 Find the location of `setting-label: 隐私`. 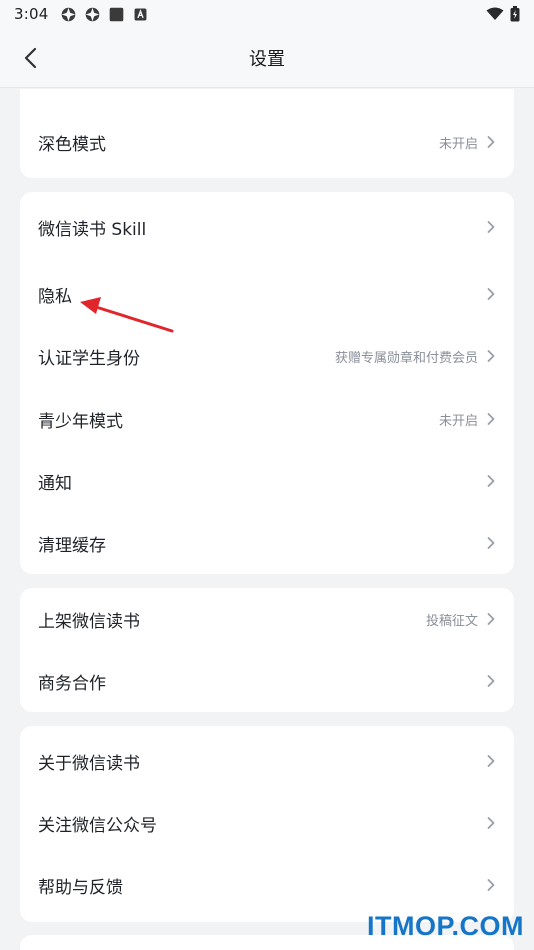

setting-label: 隐私 is located at coordinates (55, 296).